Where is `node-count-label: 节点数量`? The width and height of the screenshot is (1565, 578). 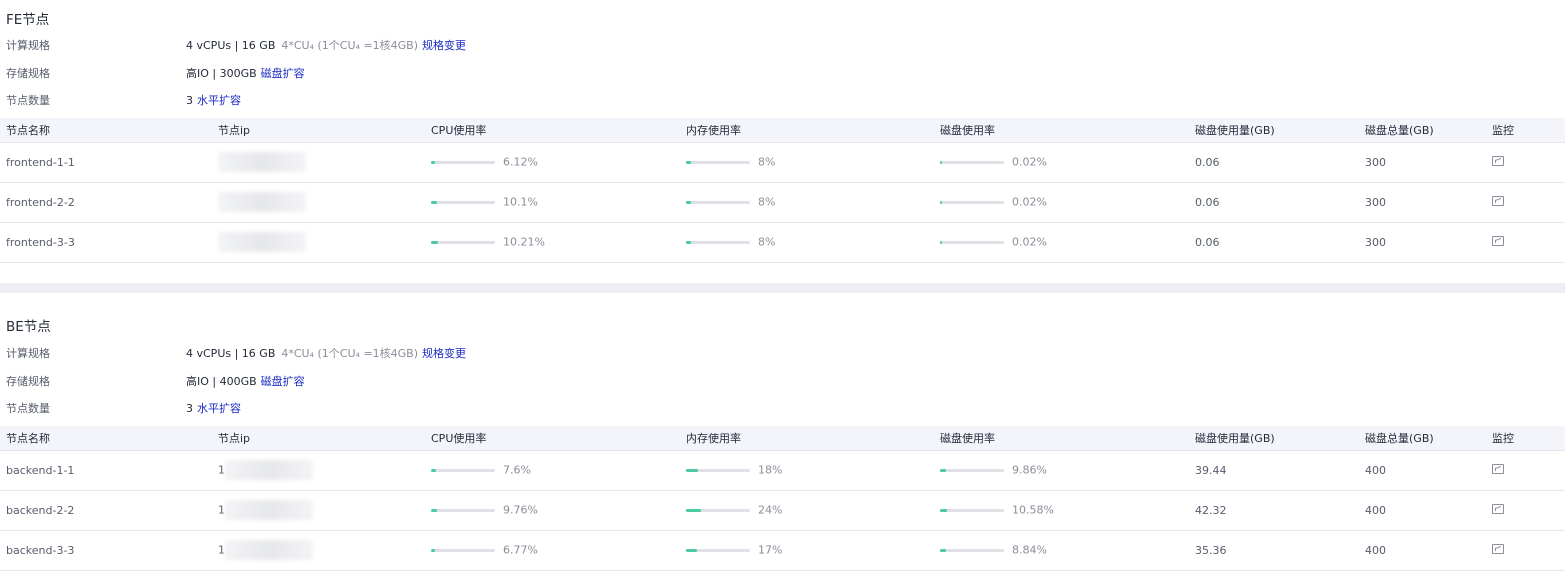 node-count-label: 节点数量 is located at coordinates (28, 408).